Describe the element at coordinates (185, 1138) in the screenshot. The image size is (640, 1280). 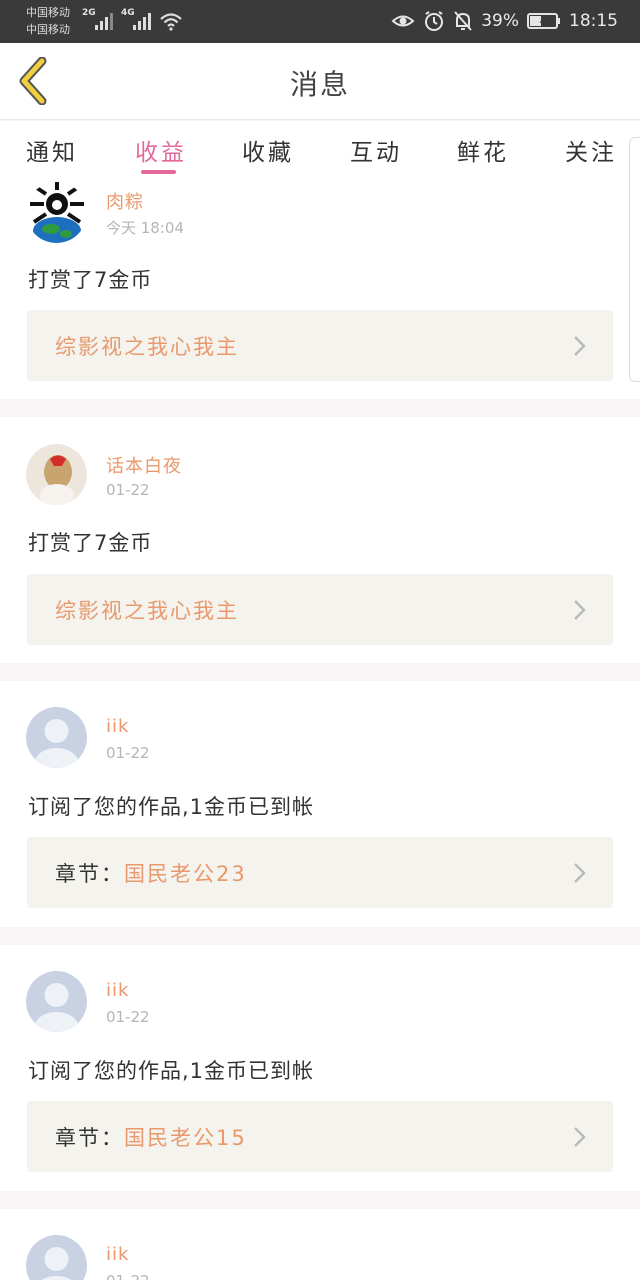
I see `link-name: 国民老公15` at that location.